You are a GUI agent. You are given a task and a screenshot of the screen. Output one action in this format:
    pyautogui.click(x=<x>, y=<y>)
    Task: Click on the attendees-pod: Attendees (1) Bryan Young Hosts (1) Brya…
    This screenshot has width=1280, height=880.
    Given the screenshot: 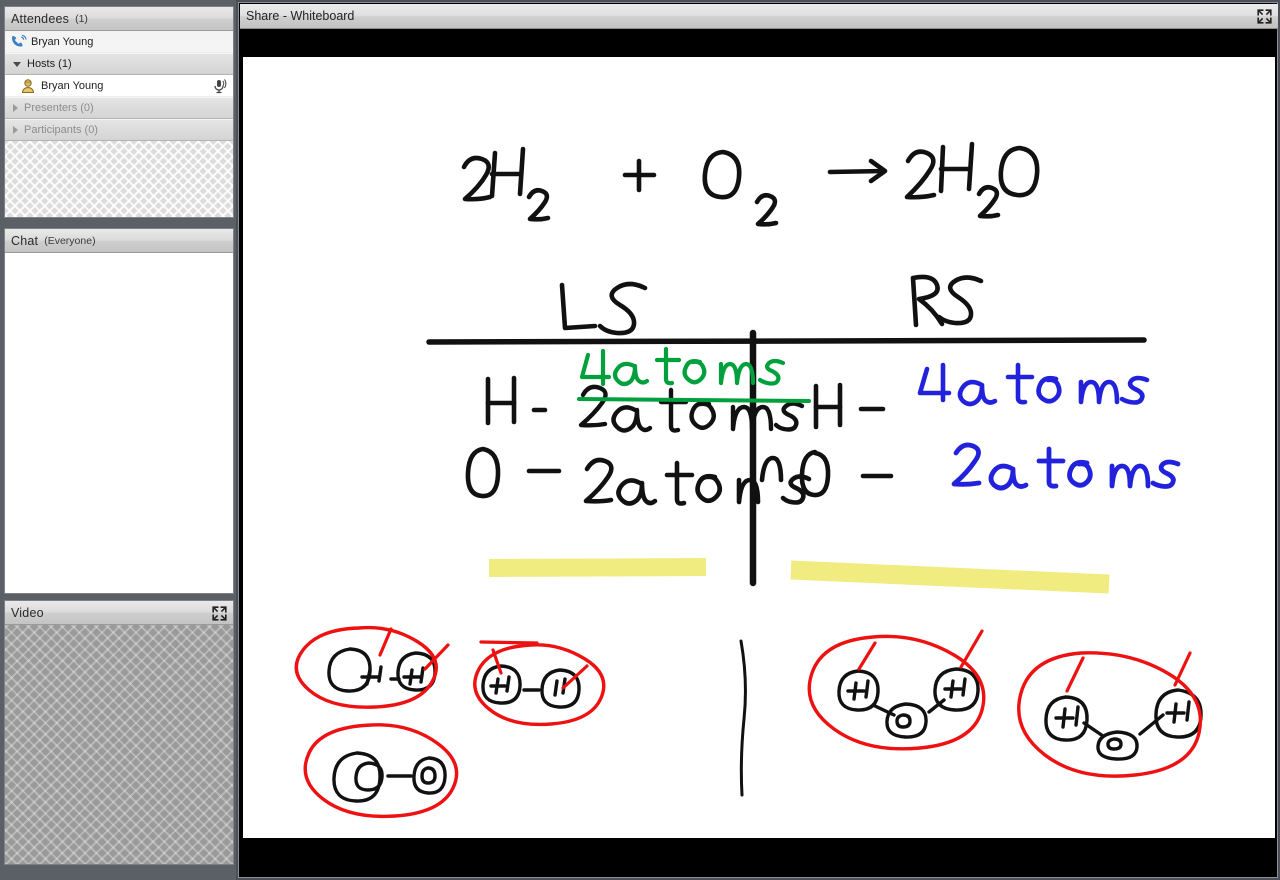 What is the action you would take?
    pyautogui.click(x=119, y=112)
    